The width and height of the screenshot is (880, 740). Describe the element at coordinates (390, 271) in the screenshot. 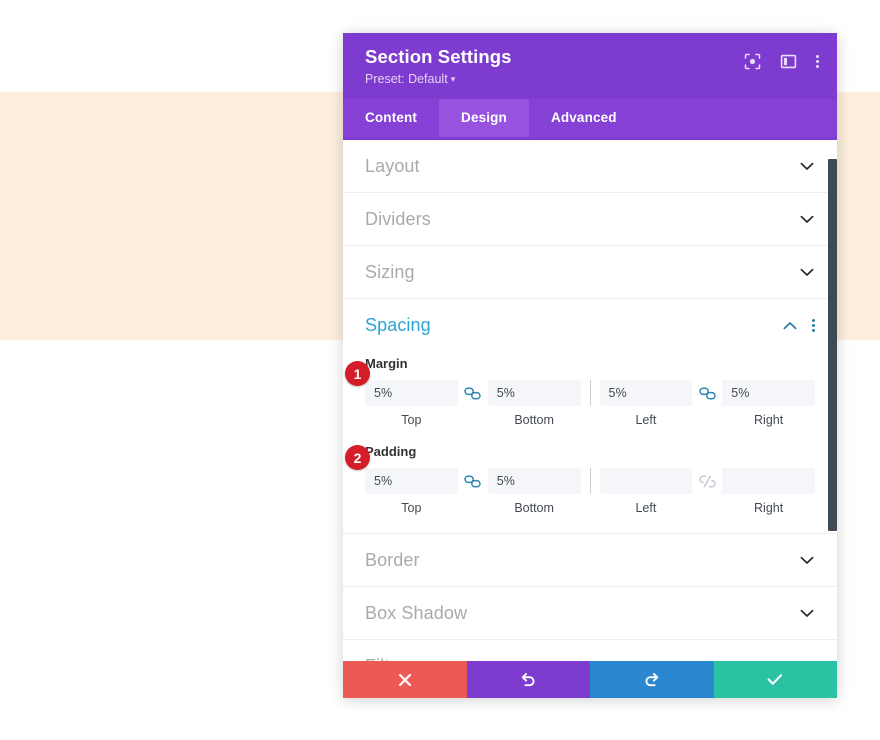

I see `section-label: Sizing` at that location.